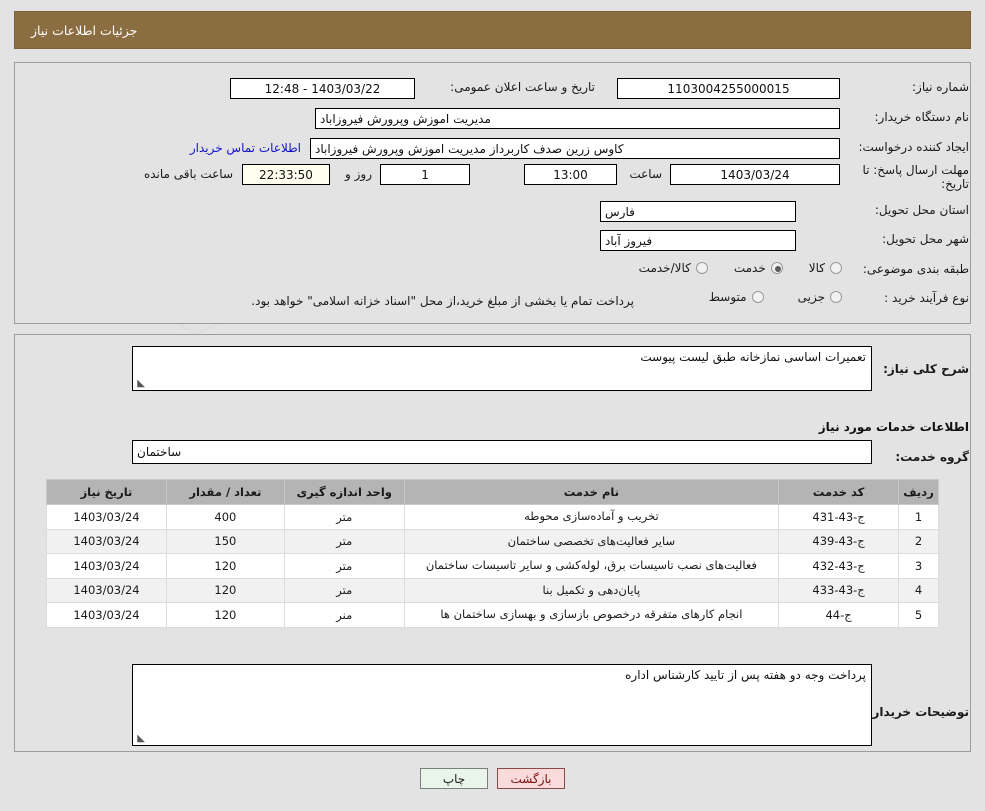 The height and width of the screenshot is (811, 985). What do you see at coordinates (918, 517) in the screenshot?
I see `row-no: 1` at bounding box center [918, 517].